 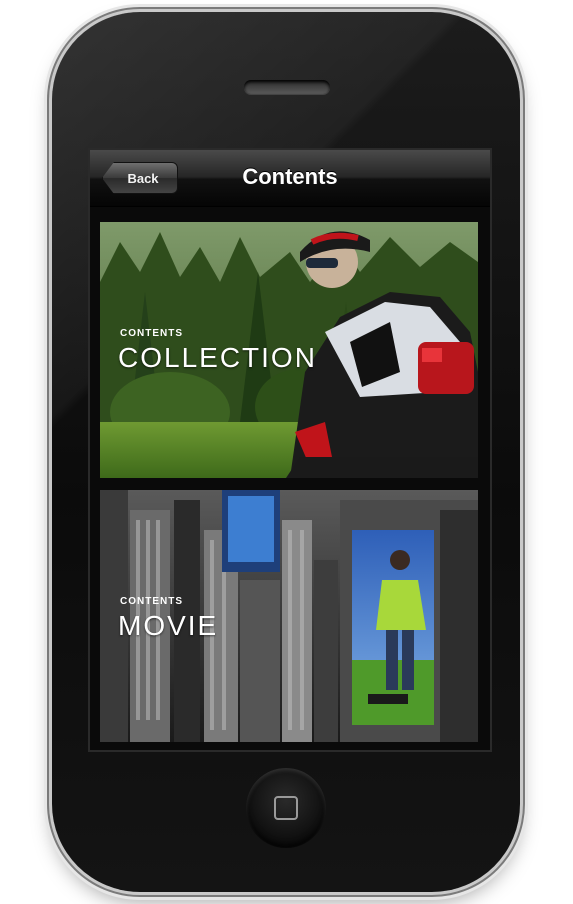 I want to click on collection-kicker: CONTENTS, so click(x=151, y=333).